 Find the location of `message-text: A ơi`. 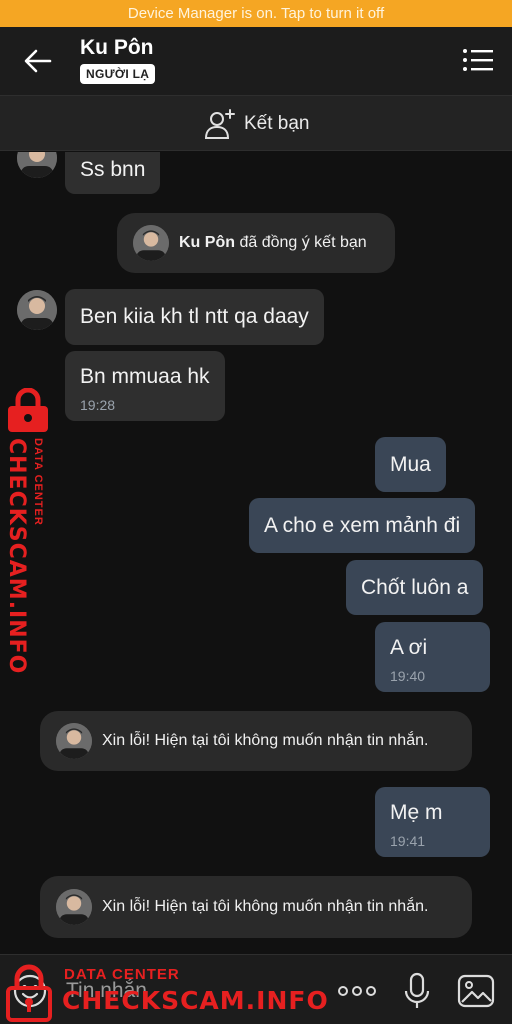

message-text: A ơi is located at coordinates (409, 647).